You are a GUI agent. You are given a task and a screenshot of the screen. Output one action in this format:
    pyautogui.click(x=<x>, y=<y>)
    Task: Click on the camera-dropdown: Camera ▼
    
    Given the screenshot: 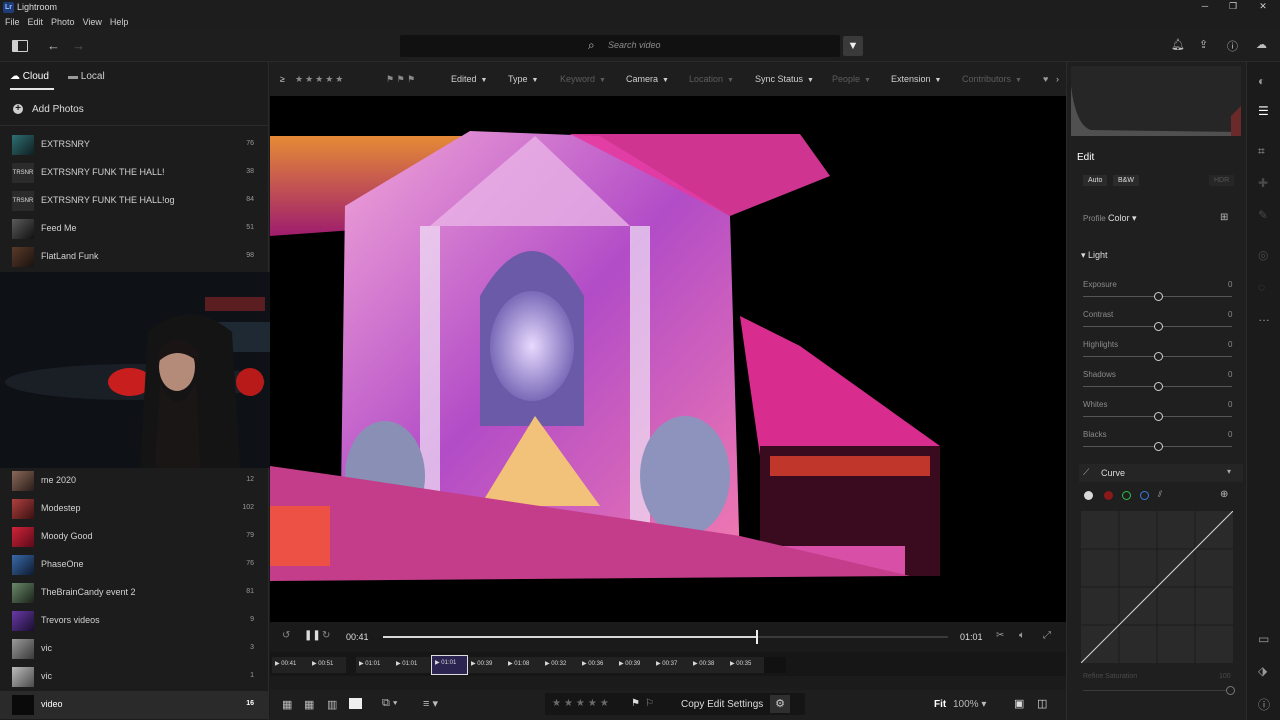 What is the action you would take?
    pyautogui.click(x=647, y=79)
    